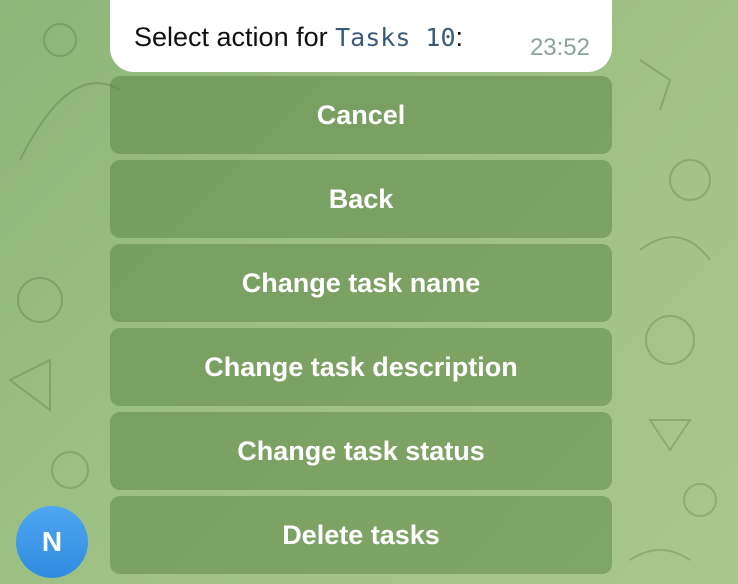  I want to click on message-suffix: :, so click(459, 37).